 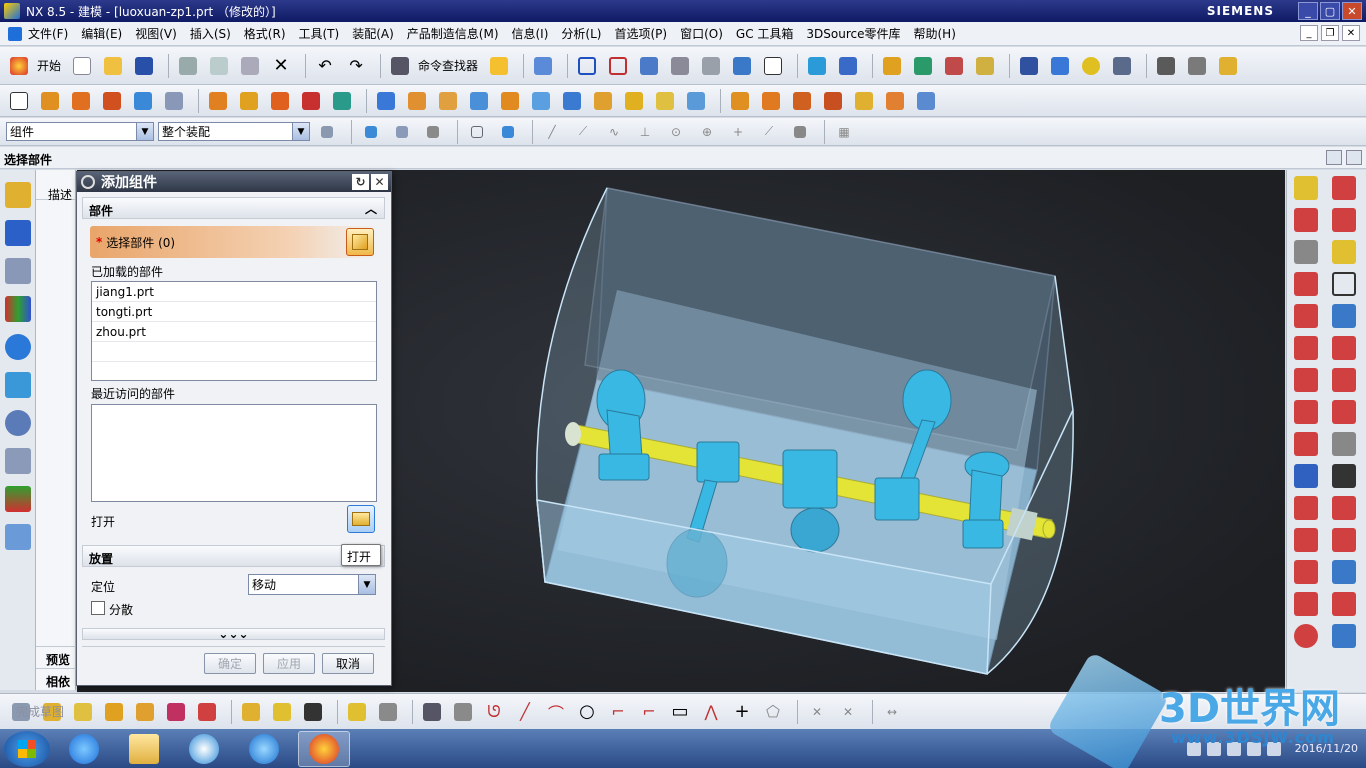 I want to click on layer-icon, so click(x=1029, y=66).